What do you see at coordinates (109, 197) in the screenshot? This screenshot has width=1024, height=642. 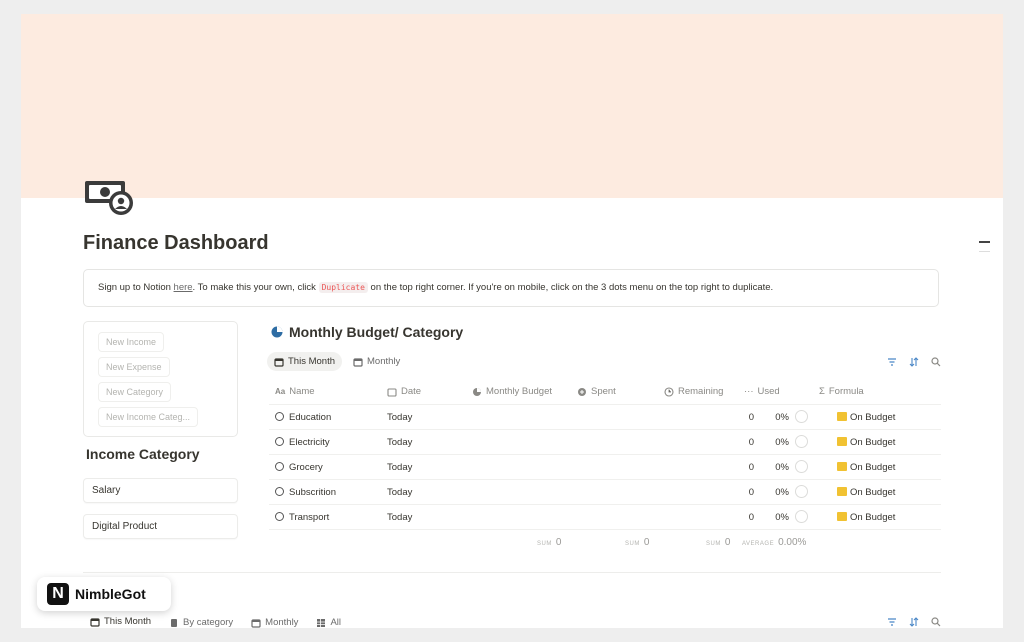 I see `money-icon` at bounding box center [109, 197].